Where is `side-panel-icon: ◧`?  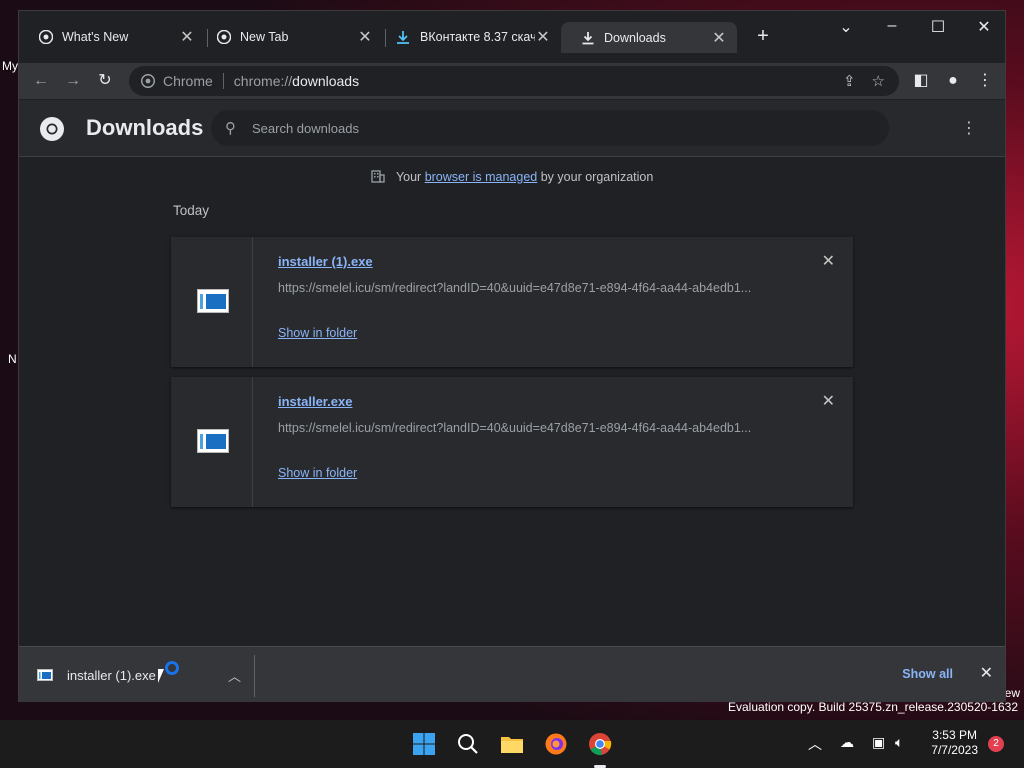
side-panel-icon: ◧ is located at coordinates (921, 81).